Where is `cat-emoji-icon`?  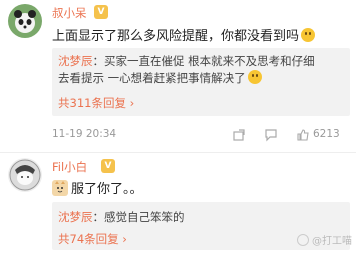
cat-emoji-icon is located at coordinates (60, 188).